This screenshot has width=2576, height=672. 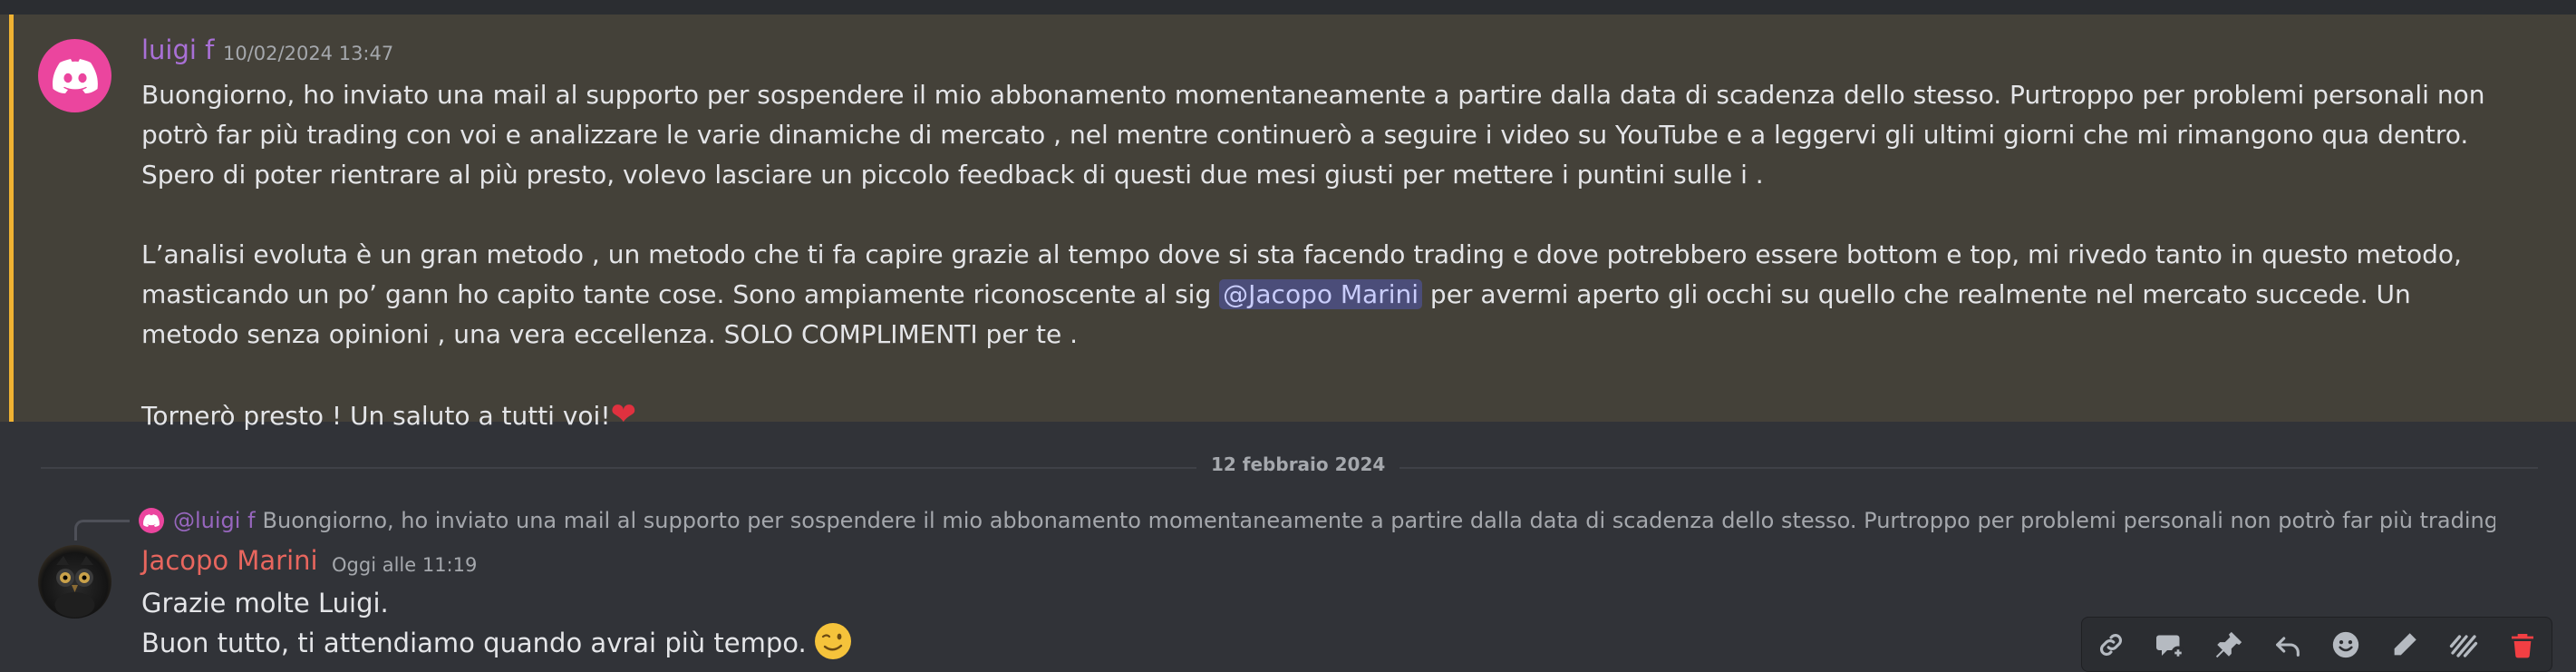 What do you see at coordinates (2464, 645) in the screenshot?
I see `mark-unread-icon` at bounding box center [2464, 645].